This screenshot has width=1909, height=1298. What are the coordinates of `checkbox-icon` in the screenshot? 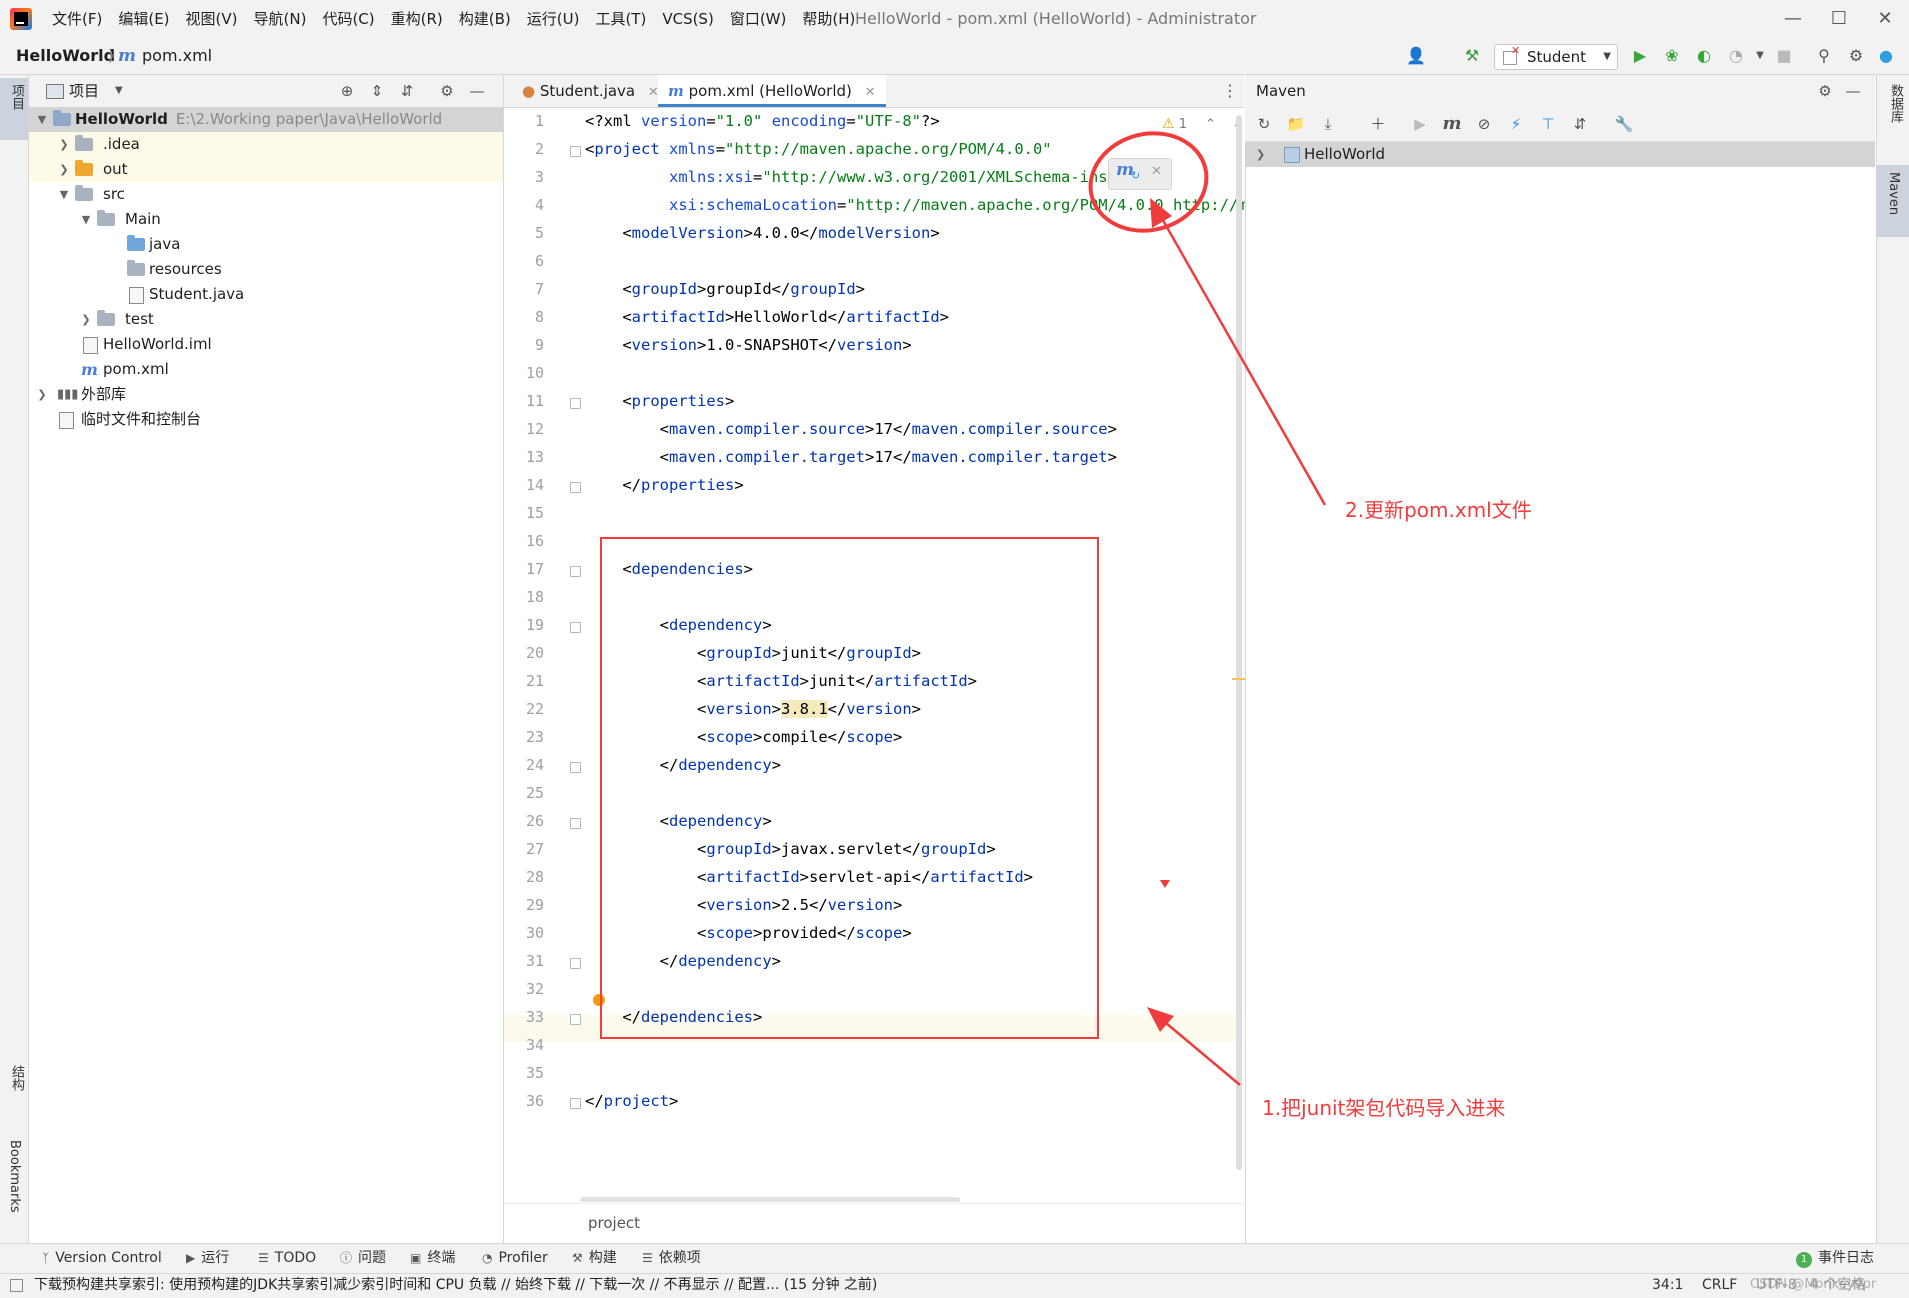 It's located at (16, 1285).